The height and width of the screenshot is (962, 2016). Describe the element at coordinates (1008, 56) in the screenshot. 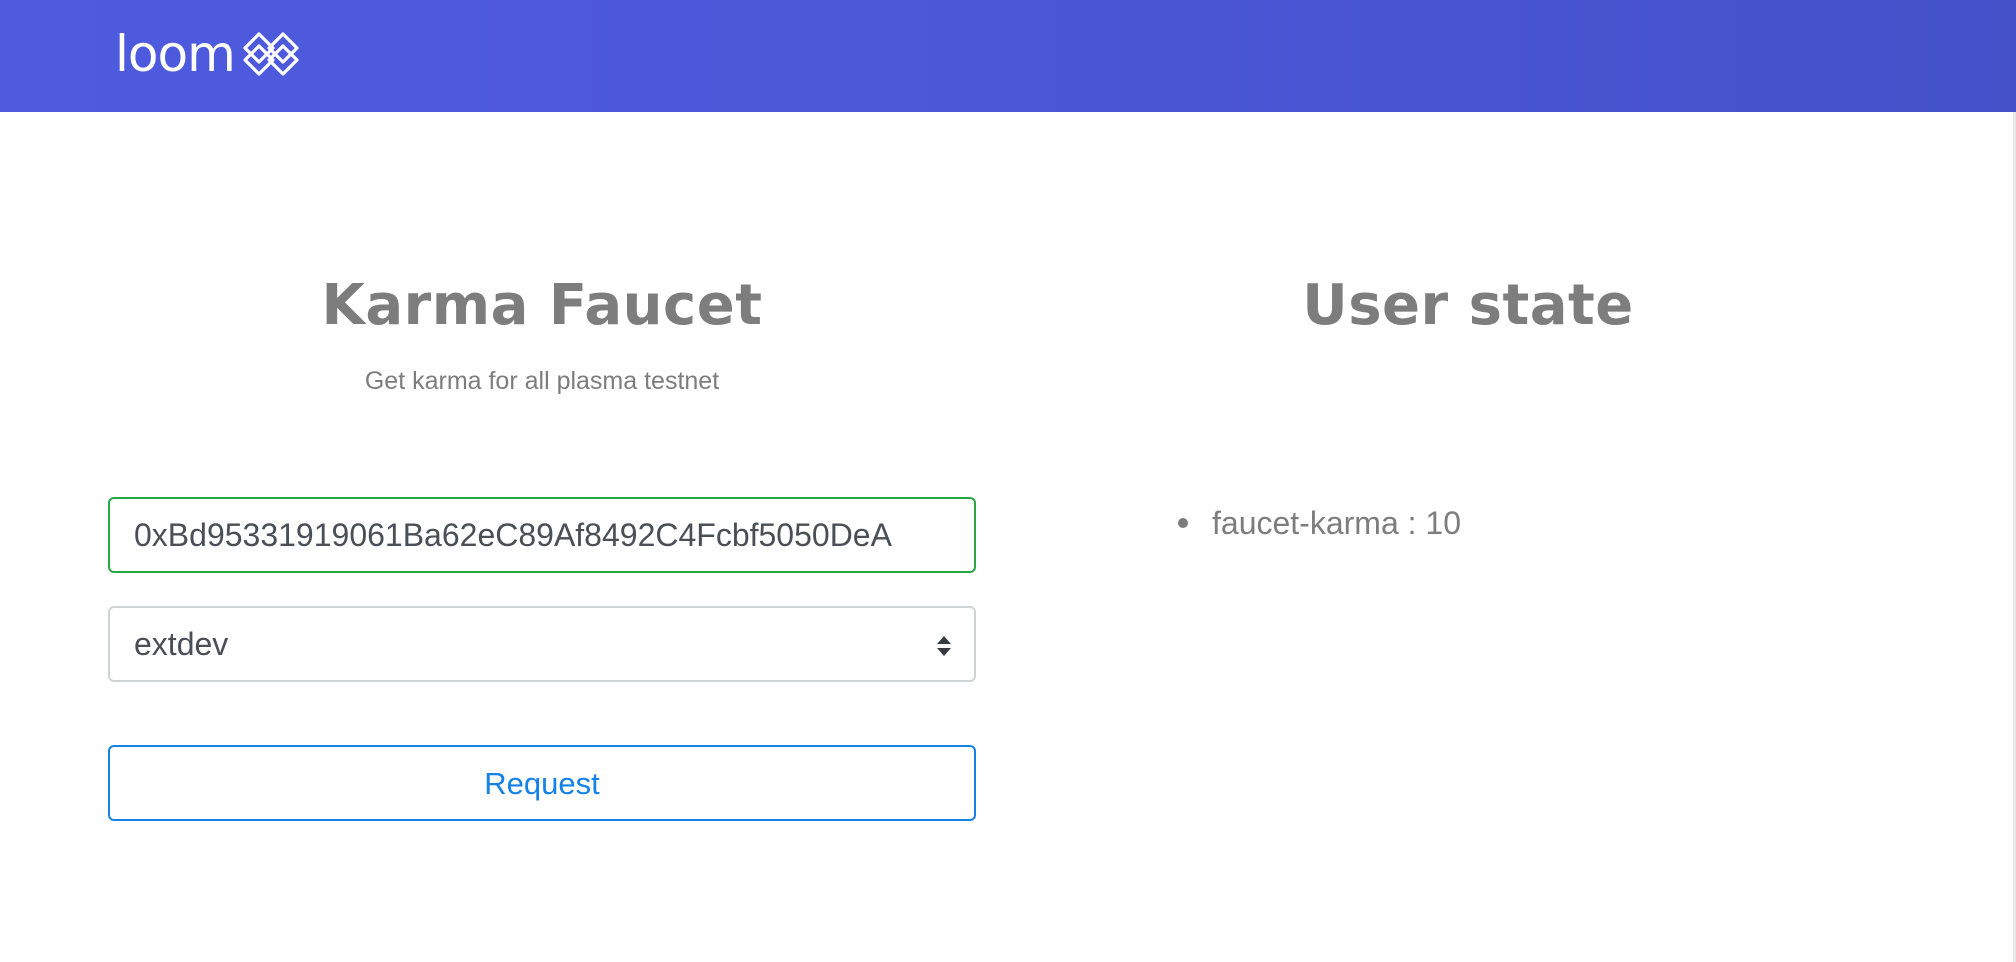

I see `top-navbar: loom` at that location.